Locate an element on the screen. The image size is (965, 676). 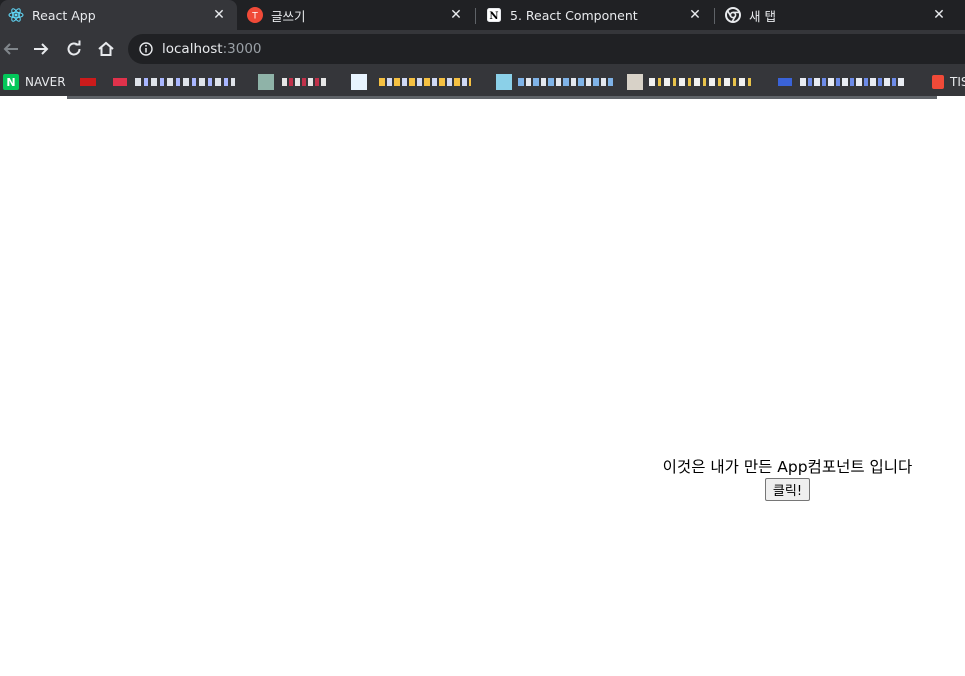
tab-react-app: React App ✕ is located at coordinates (118, 15).